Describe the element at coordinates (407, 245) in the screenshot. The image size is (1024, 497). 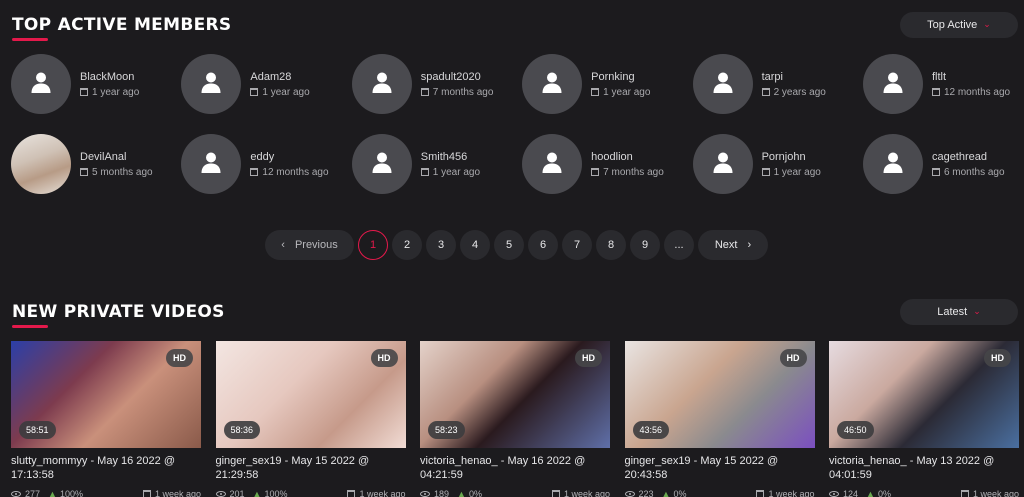
I see `page-button: 2` at that location.